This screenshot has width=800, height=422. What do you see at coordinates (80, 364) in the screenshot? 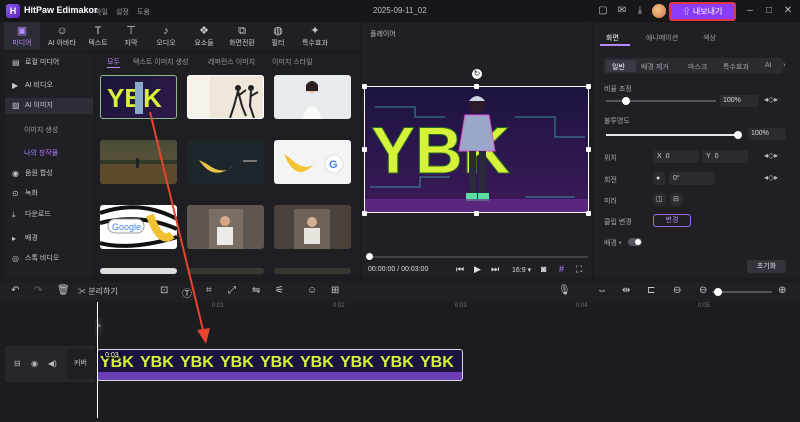
I see `cover-button: 커버` at bounding box center [80, 364].